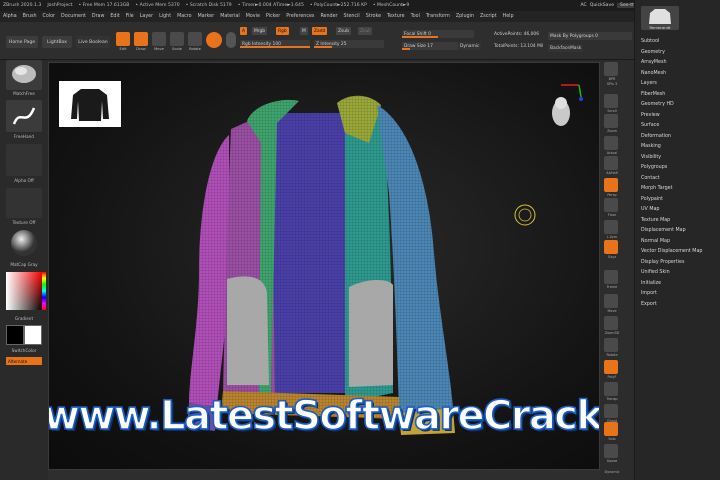 The width and height of the screenshot is (720, 480). I want to click on menu-help: Help, so click(508, 16).